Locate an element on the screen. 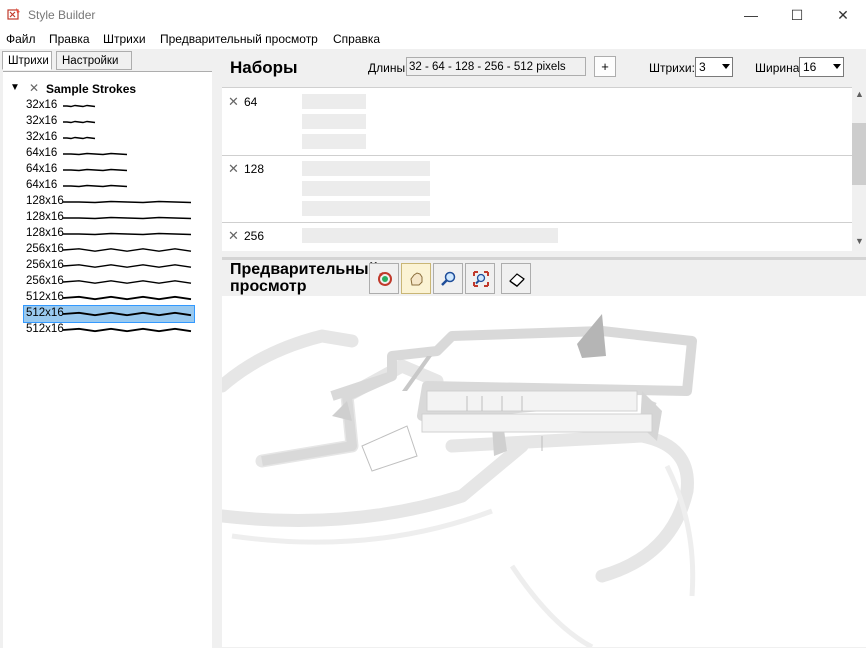  orbit-button is located at coordinates (384, 278).